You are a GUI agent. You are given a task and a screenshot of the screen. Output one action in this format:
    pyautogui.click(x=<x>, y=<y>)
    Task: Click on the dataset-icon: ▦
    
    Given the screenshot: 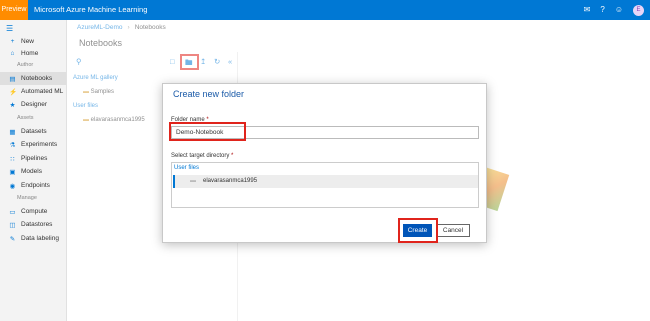 What is the action you would take?
    pyautogui.click(x=12, y=132)
    